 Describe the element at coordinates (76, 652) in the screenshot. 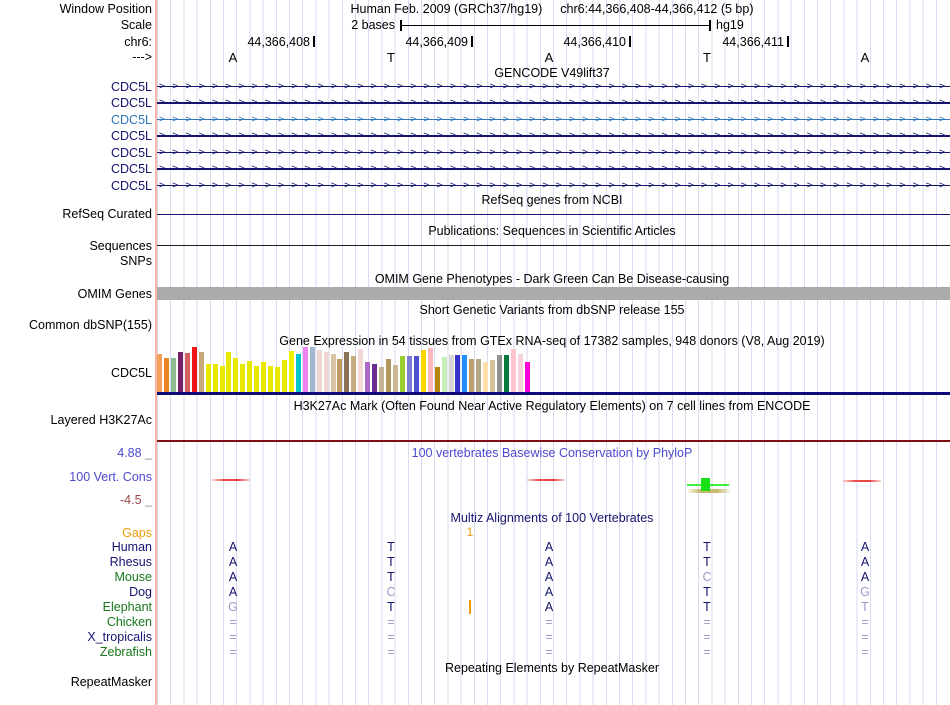

I see `species-name-label: Zebrafish` at that location.